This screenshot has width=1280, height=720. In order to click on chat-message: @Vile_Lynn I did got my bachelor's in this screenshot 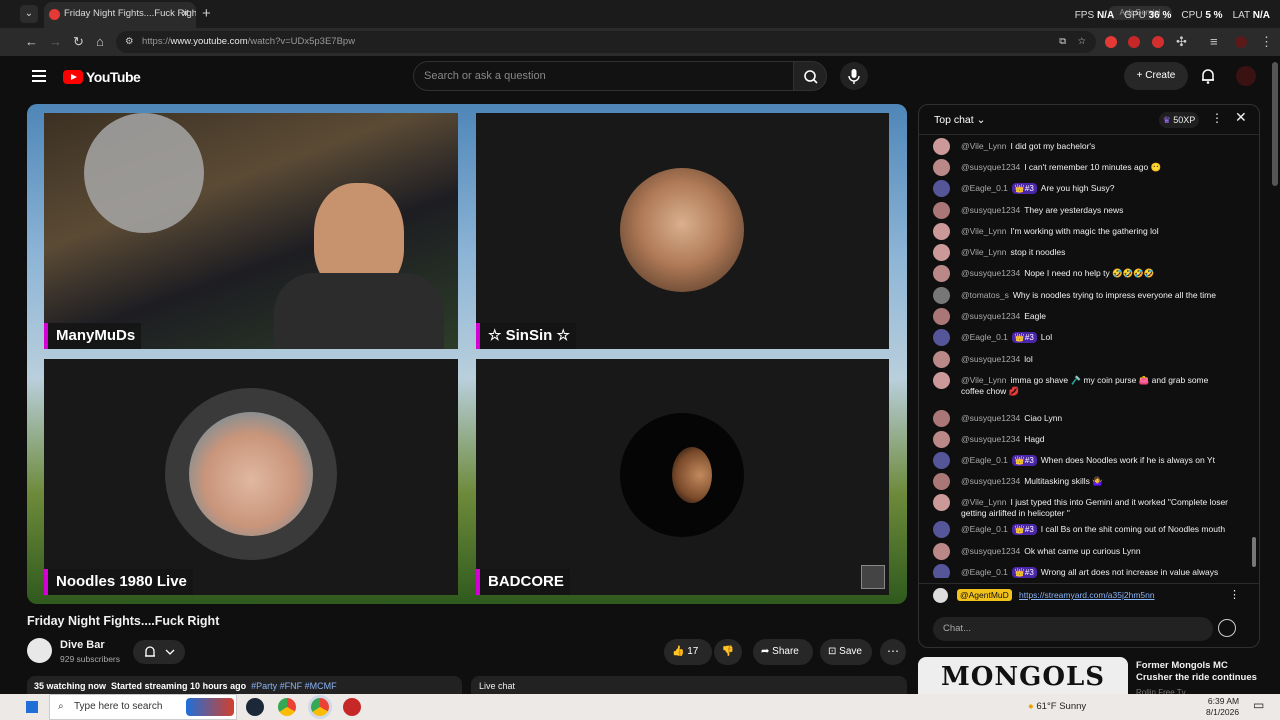, I will do `click(1081, 146)`.